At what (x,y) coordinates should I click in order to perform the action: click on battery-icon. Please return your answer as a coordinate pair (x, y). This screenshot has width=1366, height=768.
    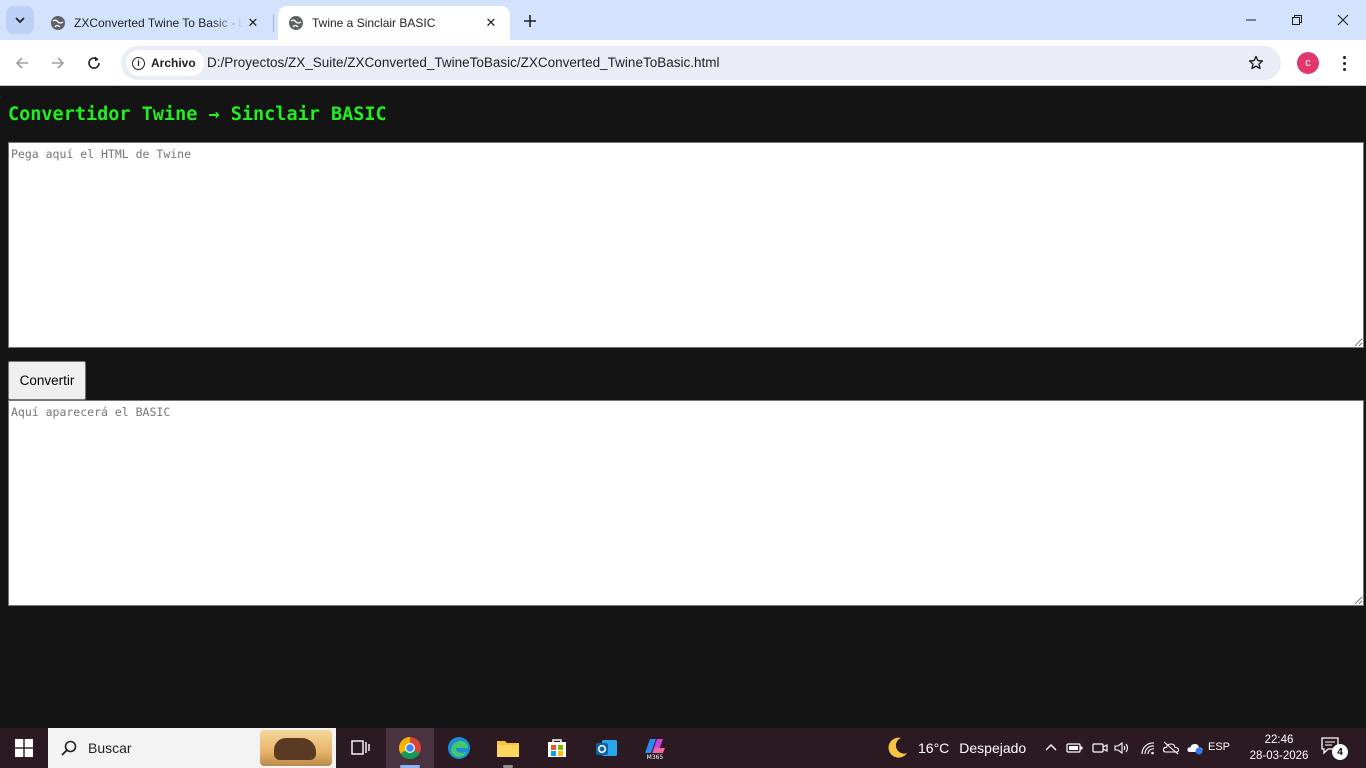
    Looking at the image, I should click on (1074, 748).